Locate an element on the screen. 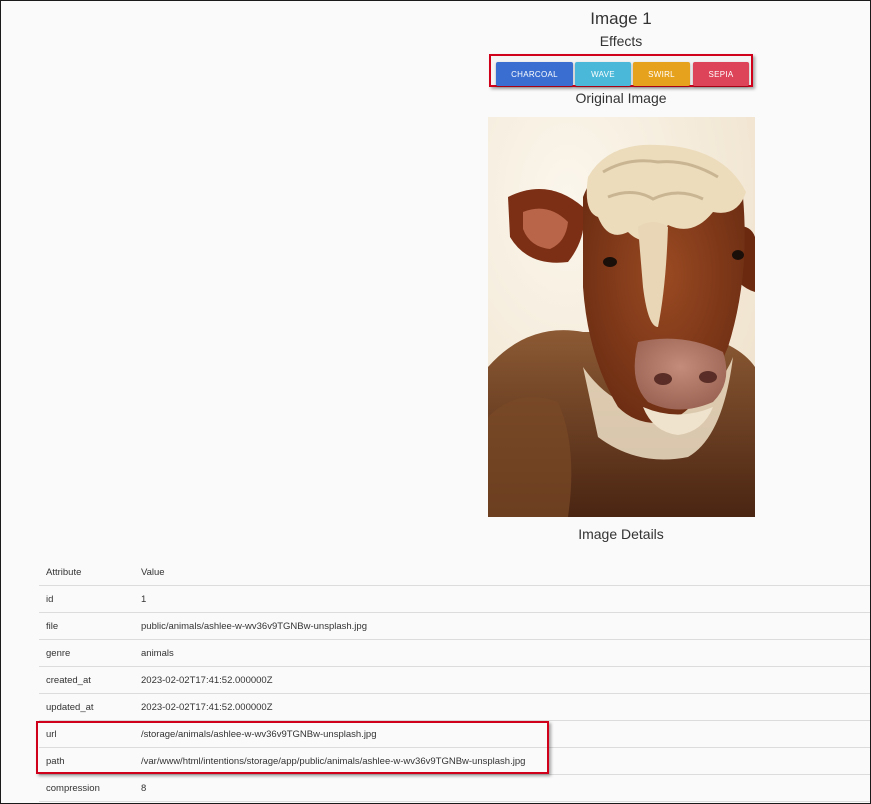 The height and width of the screenshot is (804, 871). table-row: id 1 is located at coordinates (454, 599).